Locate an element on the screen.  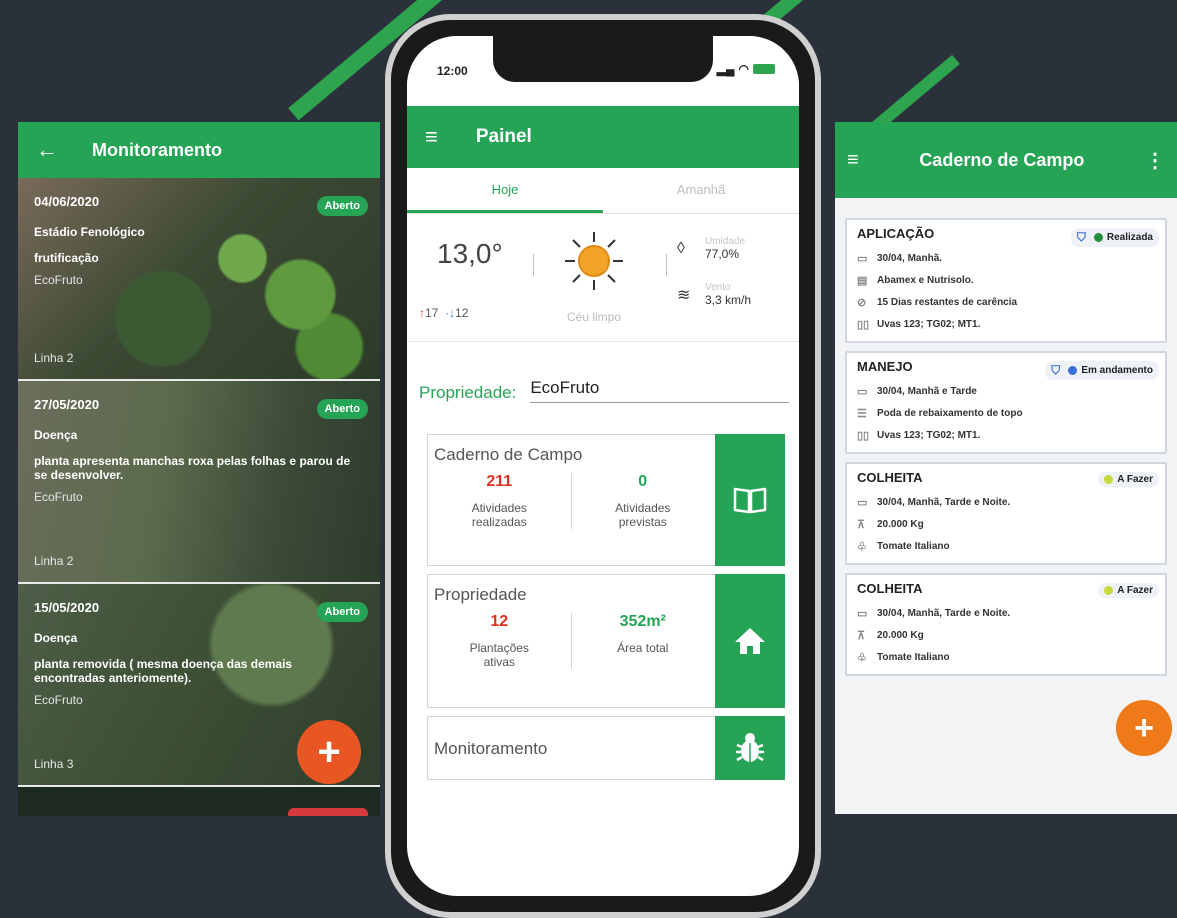
stat-number: 0 is located at coordinates (643, 481).